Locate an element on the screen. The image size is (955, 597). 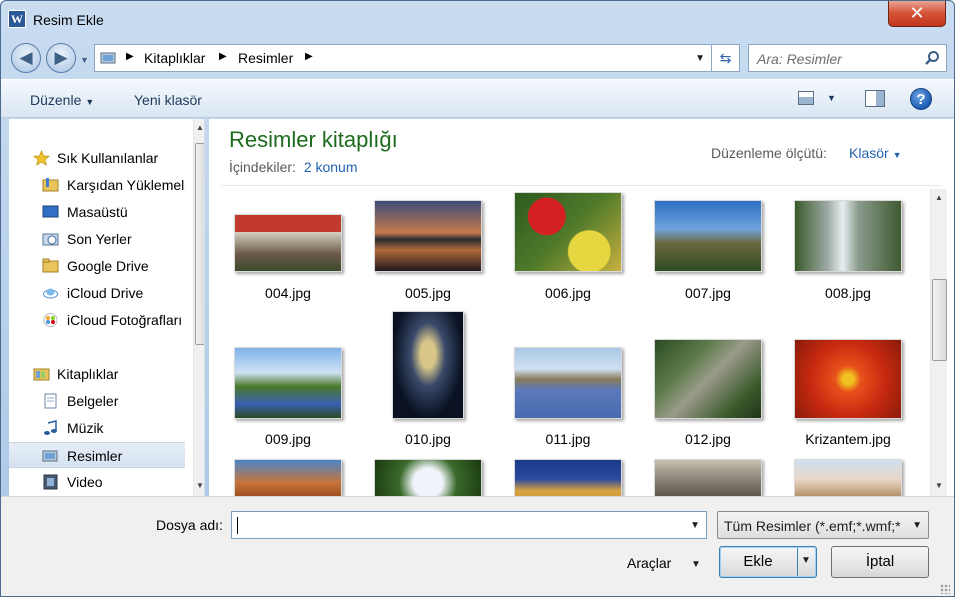
organize-menu-button: Düzenle ▼ is located at coordinates (62, 100).